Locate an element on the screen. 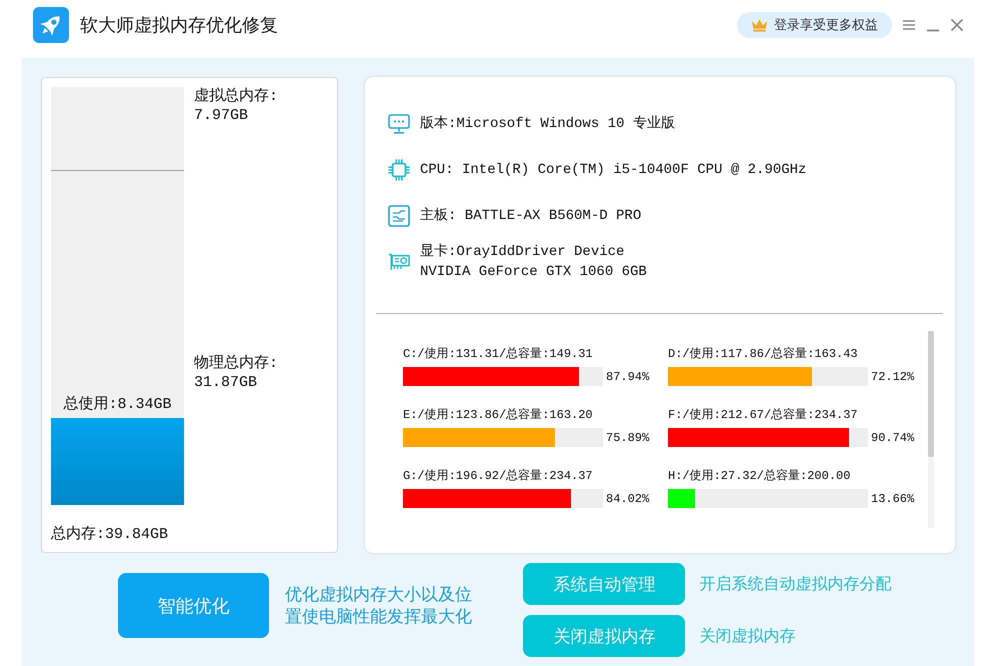 Image resolution: width=1000 pixels, height=666 pixels. rocket-logo-icon is located at coordinates (51, 25).